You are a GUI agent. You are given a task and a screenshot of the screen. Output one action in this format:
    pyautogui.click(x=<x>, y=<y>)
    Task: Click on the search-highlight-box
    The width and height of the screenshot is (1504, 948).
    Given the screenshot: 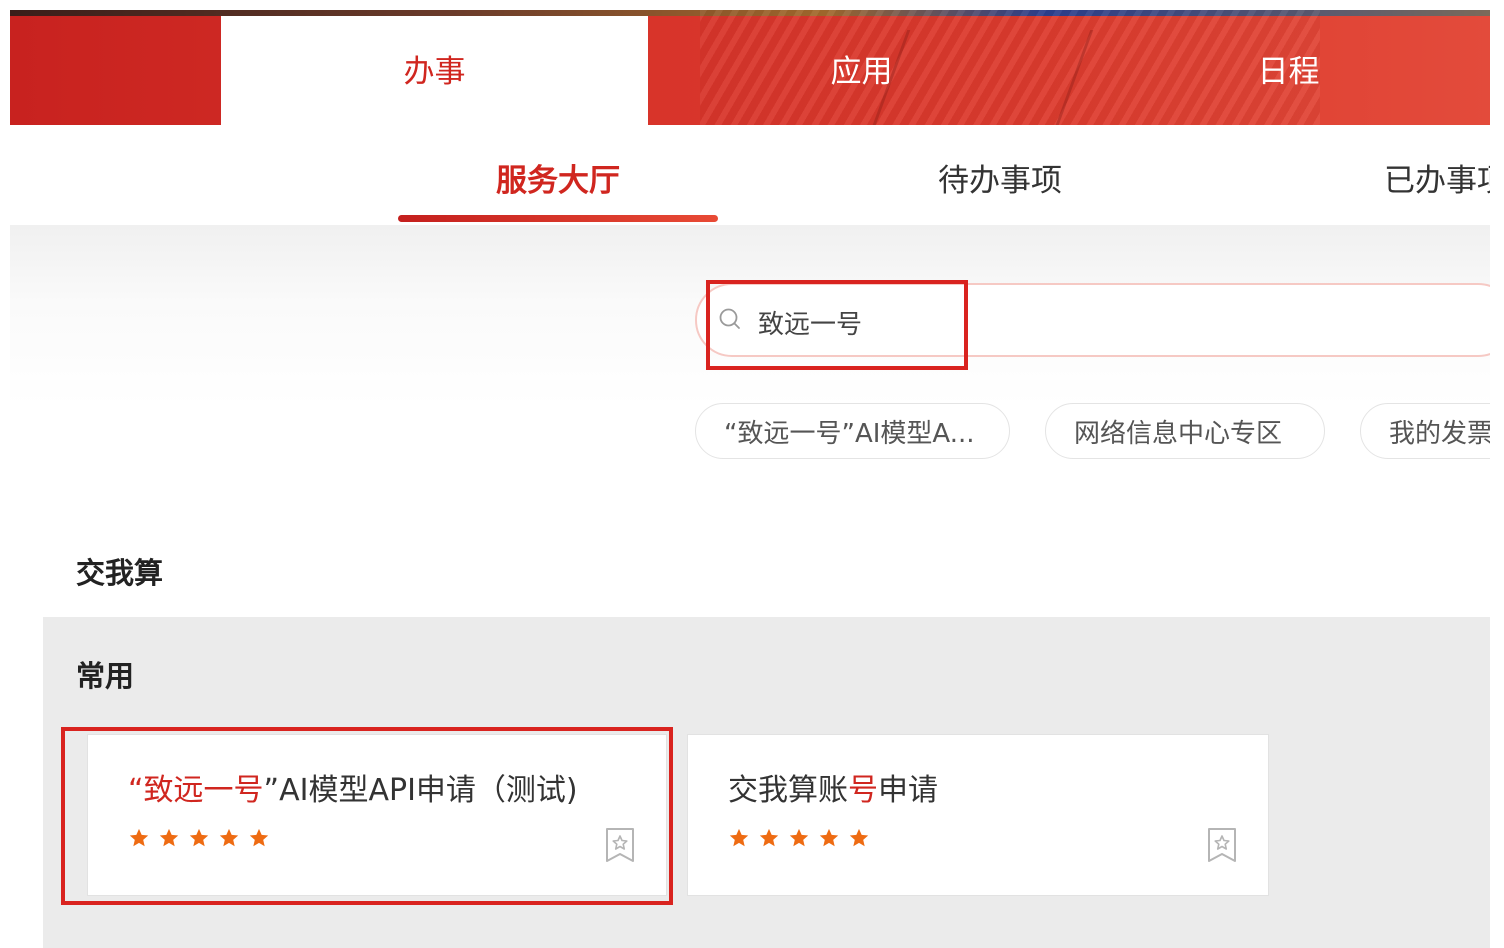 What is the action you would take?
    pyautogui.click(x=837, y=325)
    